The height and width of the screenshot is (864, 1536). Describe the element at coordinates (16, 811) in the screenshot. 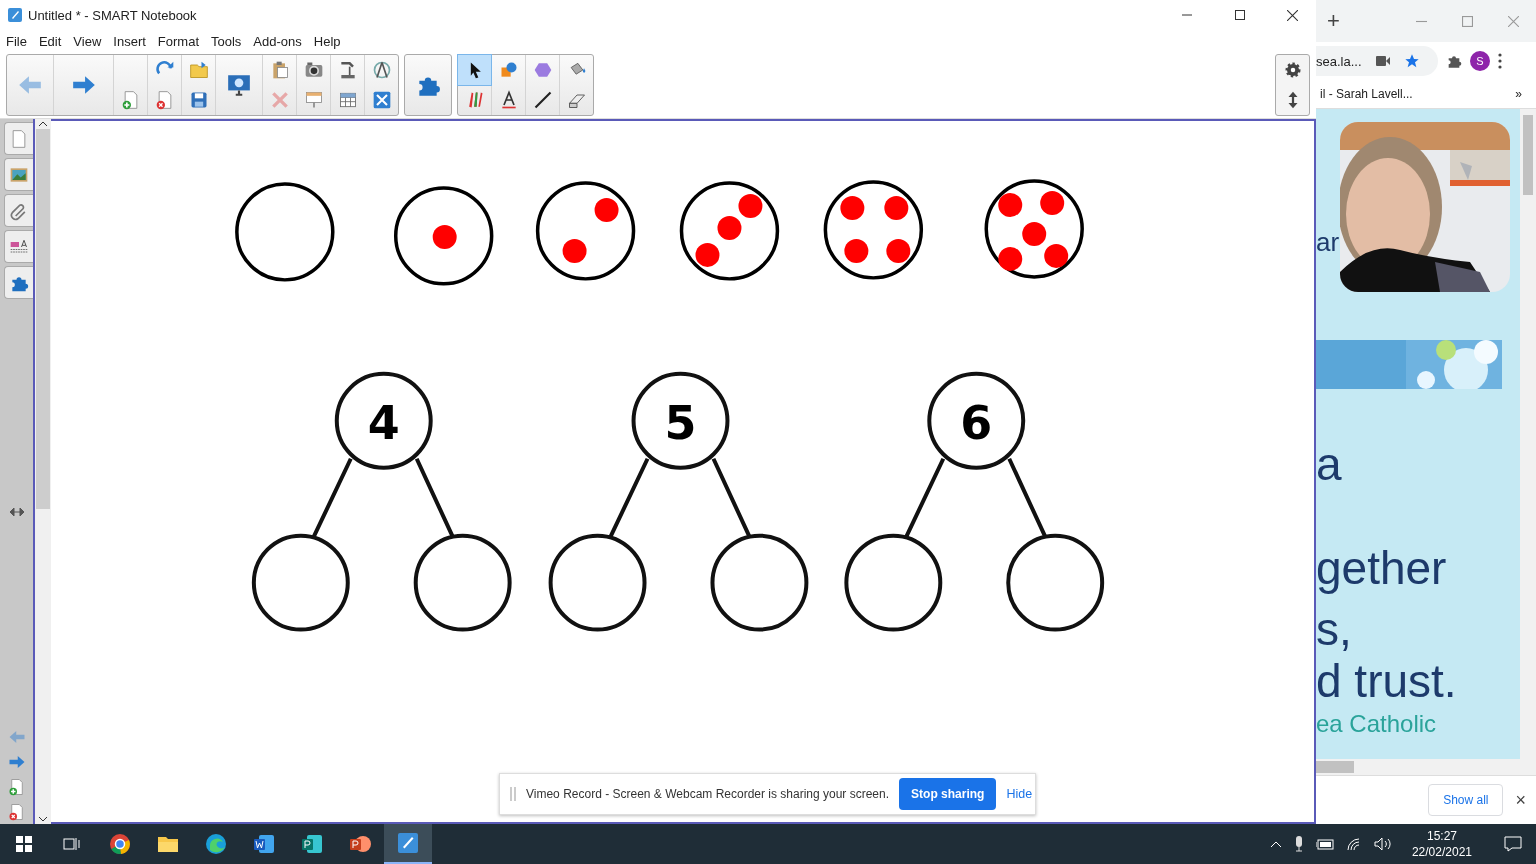

I see `delete-page-icon` at that location.